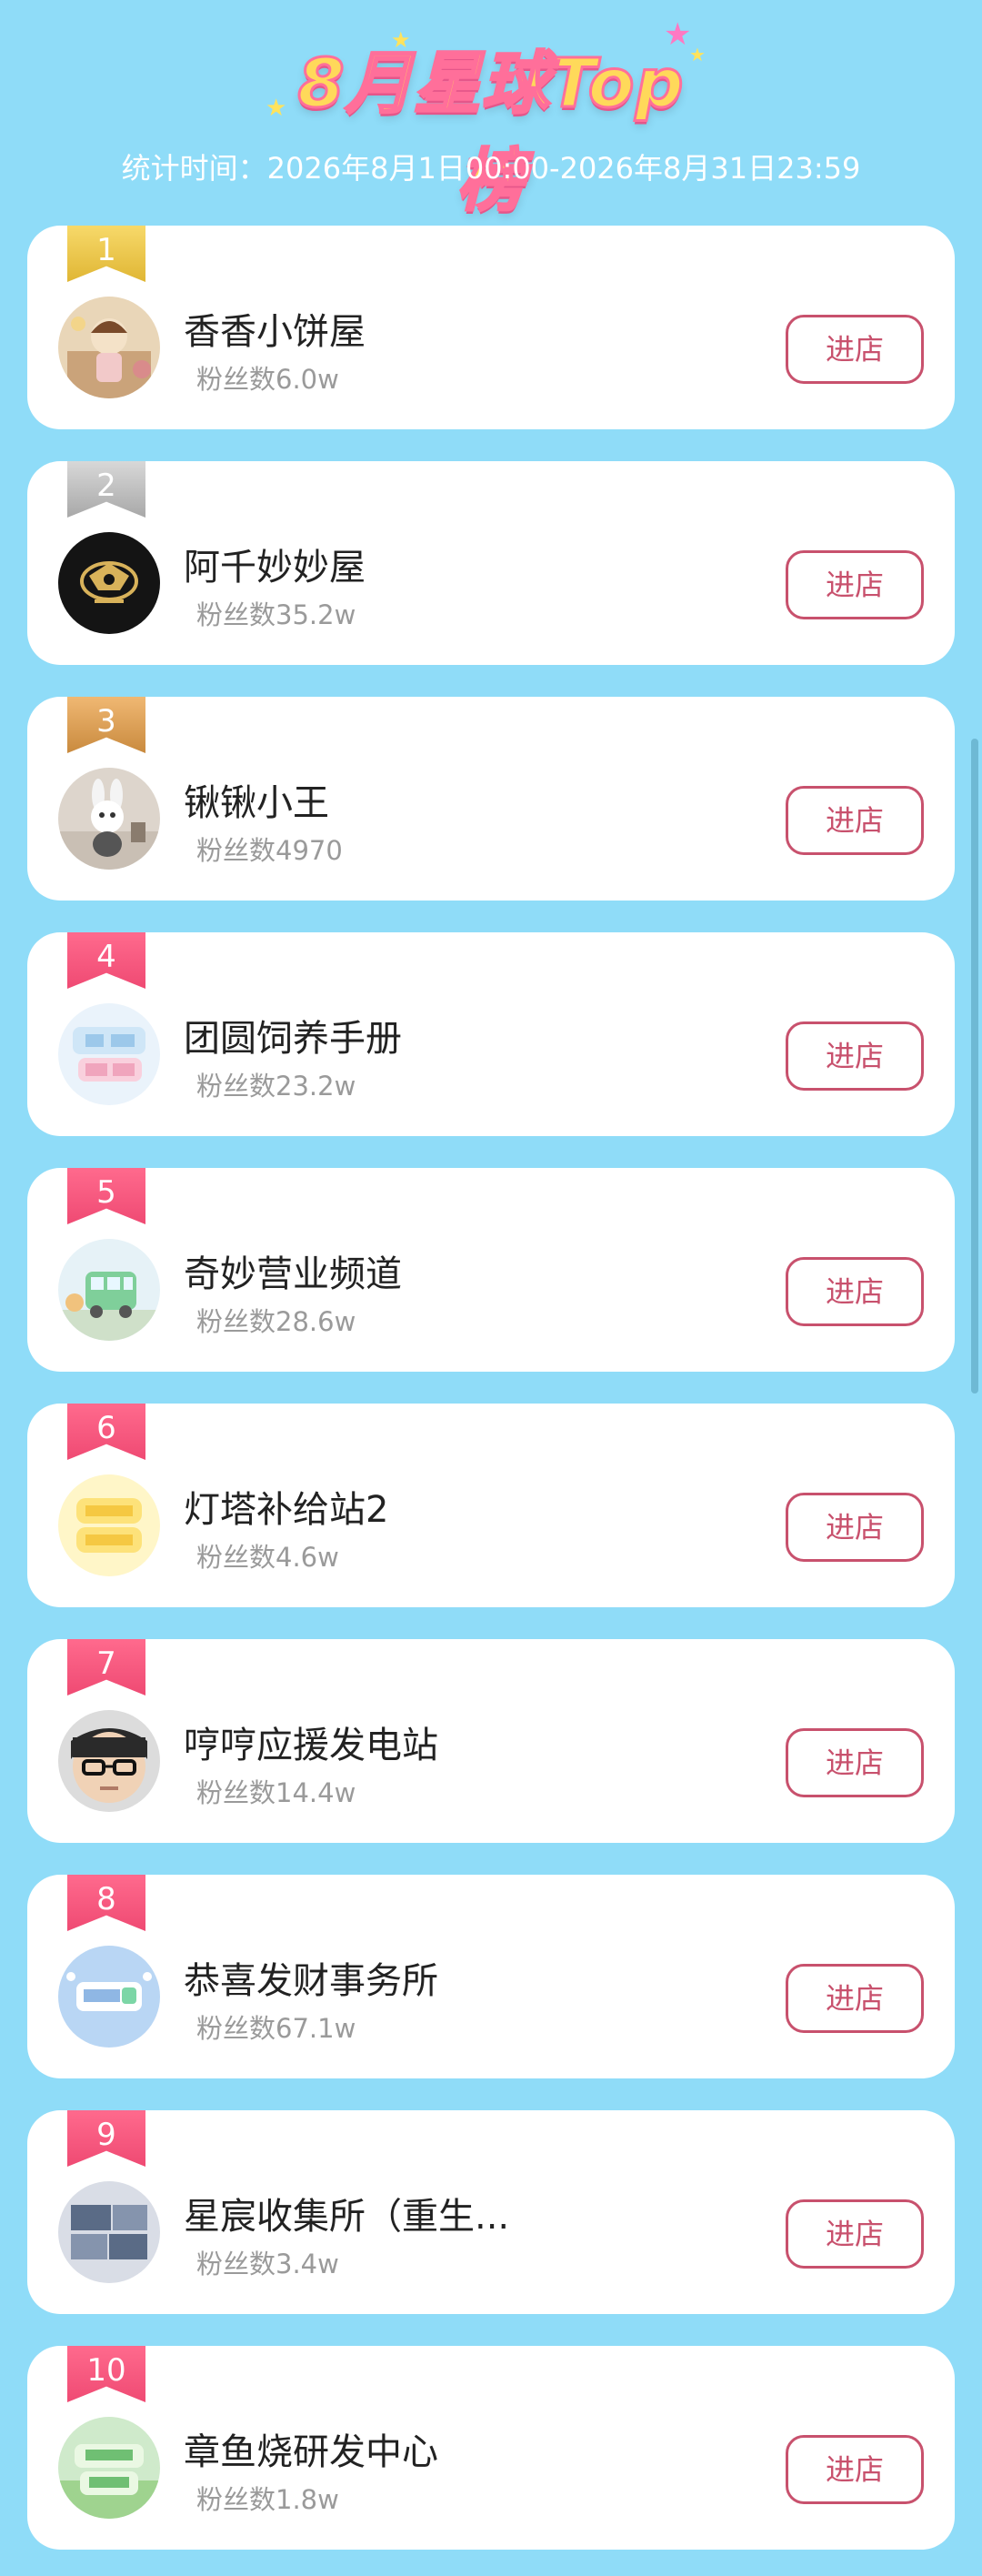 Image resolution: width=982 pixels, height=2576 pixels. What do you see at coordinates (109, 2468) in the screenshot?
I see `green-logo-avatar` at bounding box center [109, 2468].